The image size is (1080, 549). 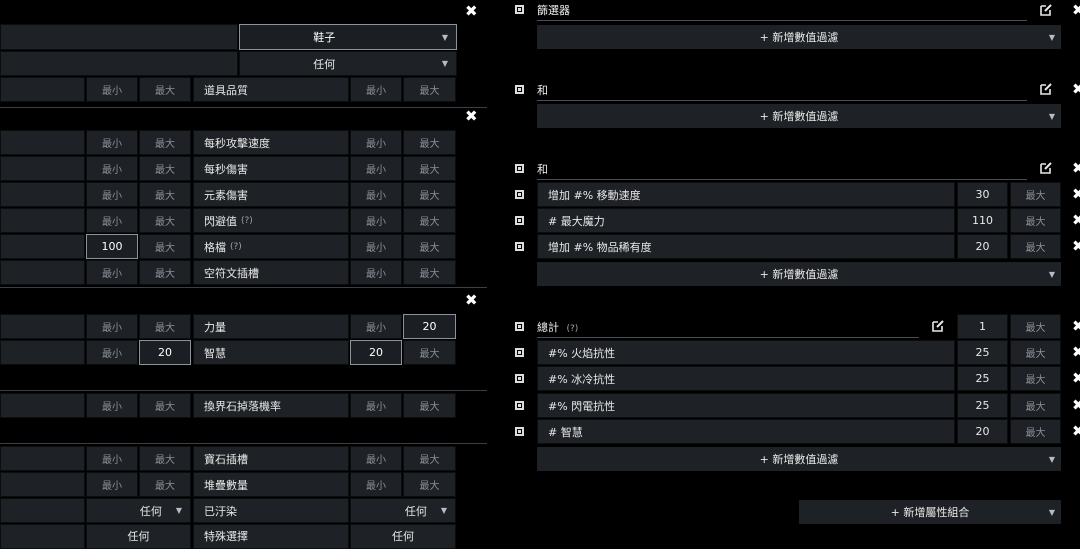 I want to click on dps-min-input: 最小, so click(x=376, y=168).